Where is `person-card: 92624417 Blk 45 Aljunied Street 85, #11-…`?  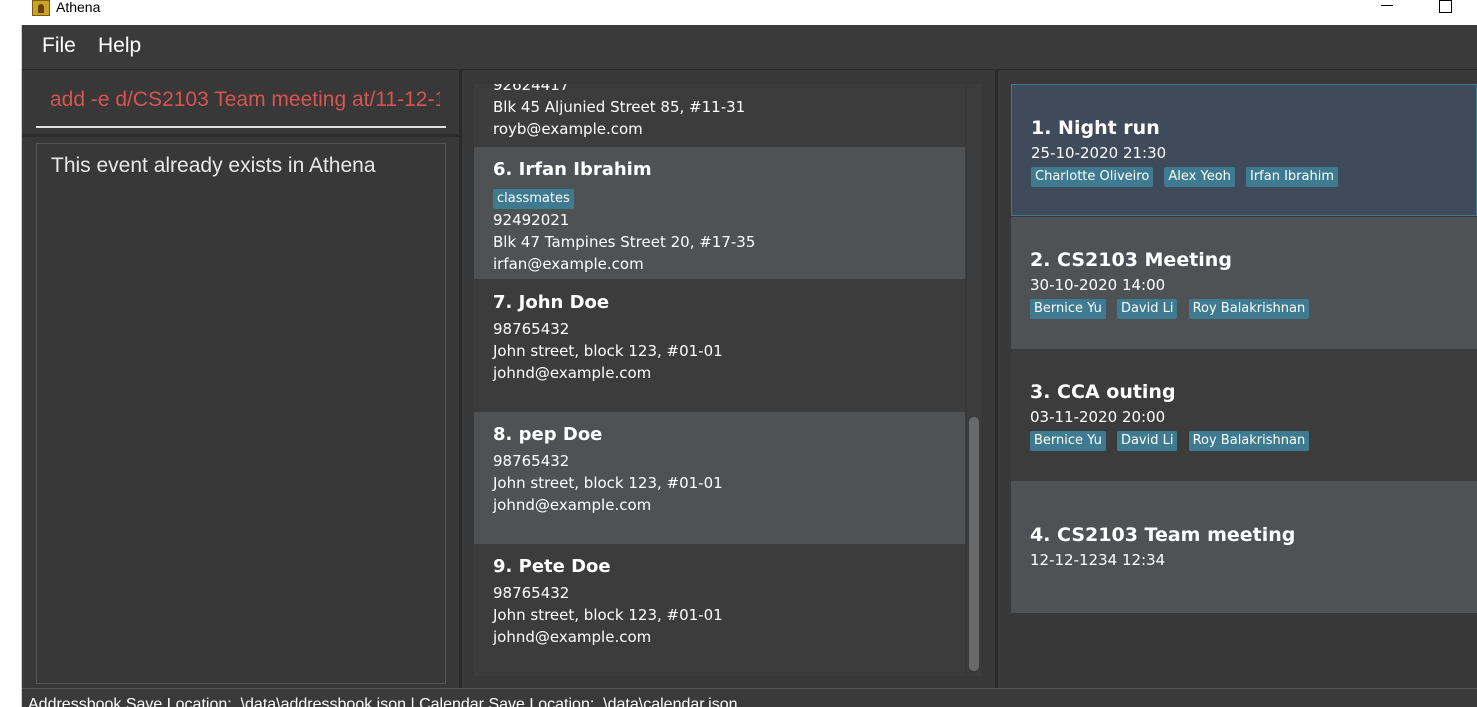 person-card: 92624417 Blk 45 Aljunied Street 85, #11-… is located at coordinates (719, 114).